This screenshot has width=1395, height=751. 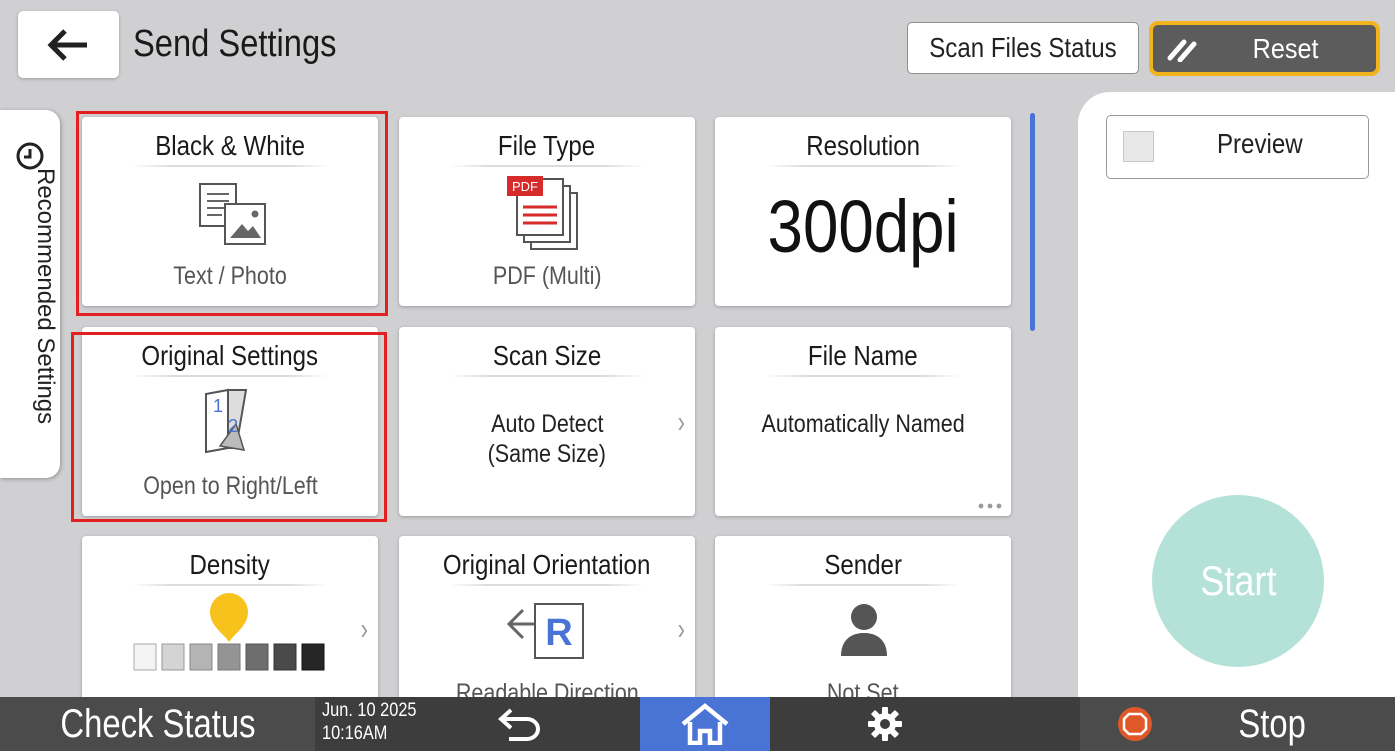 What do you see at coordinates (547, 564) in the screenshot?
I see `tile-title: Original Orientation` at bounding box center [547, 564].